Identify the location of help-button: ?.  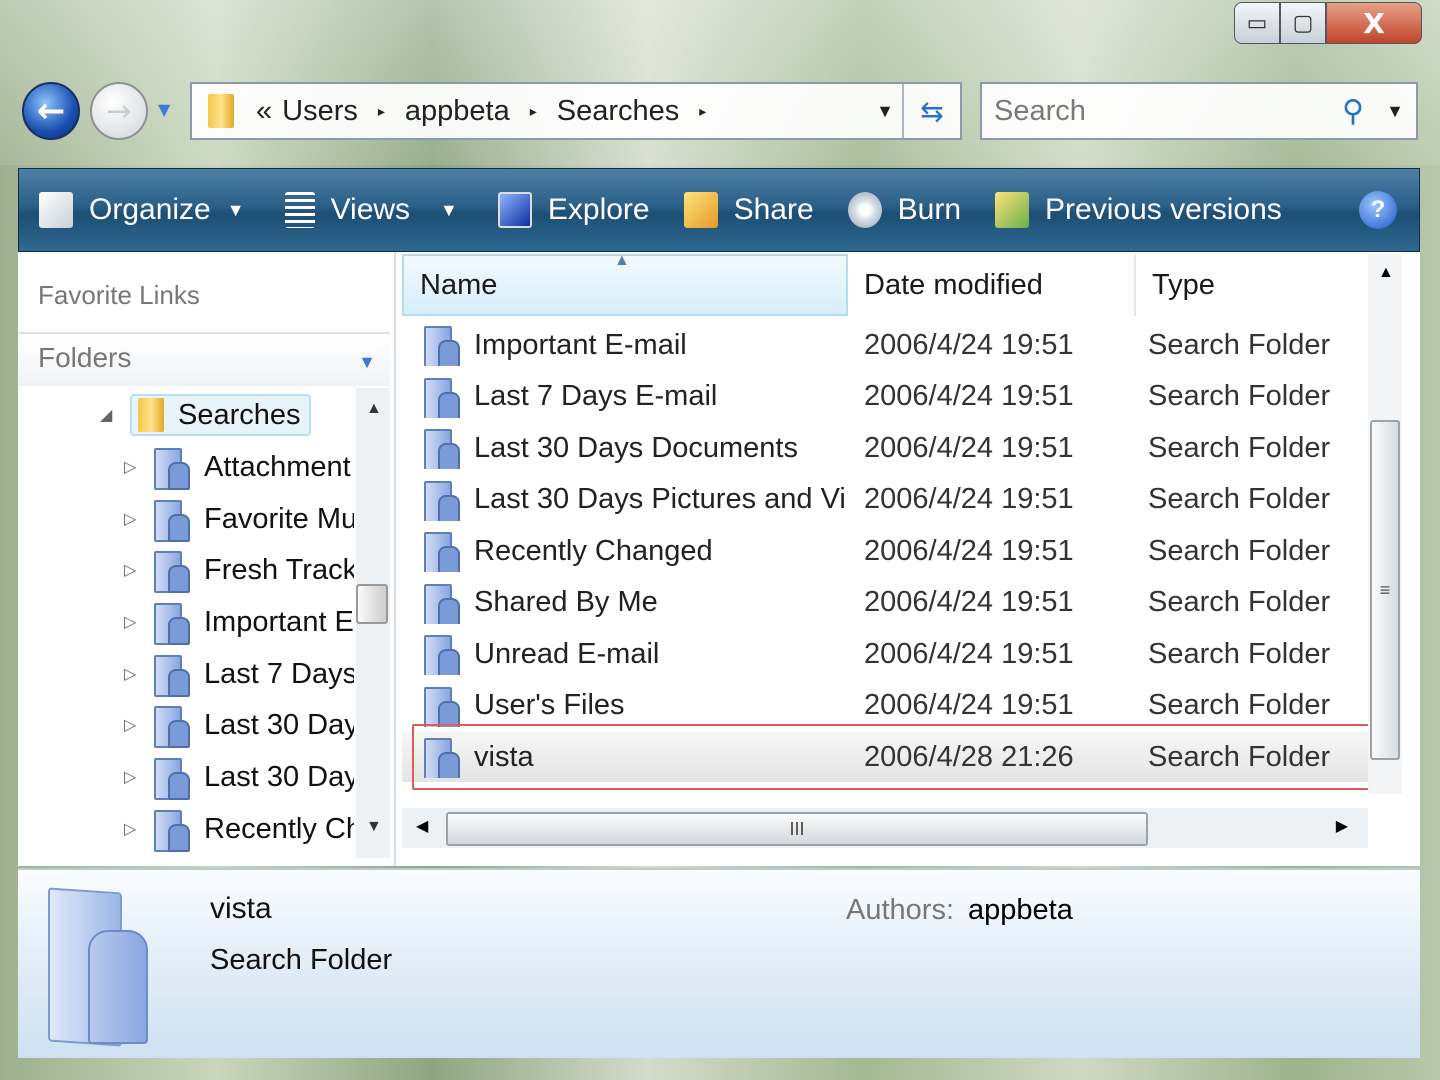
(1378, 210).